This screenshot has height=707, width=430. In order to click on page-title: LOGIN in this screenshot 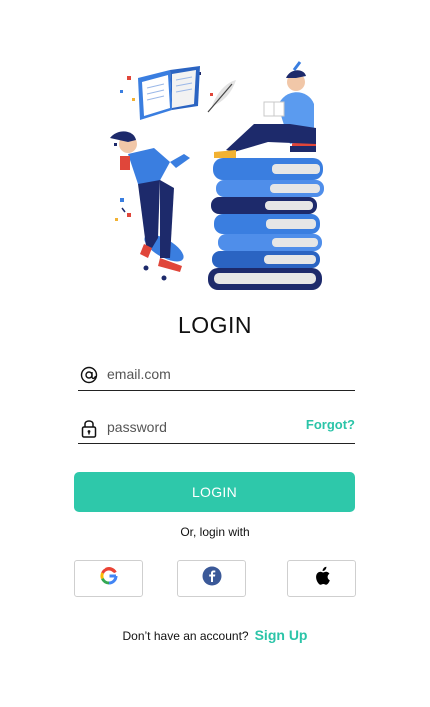, I will do `click(215, 325)`.